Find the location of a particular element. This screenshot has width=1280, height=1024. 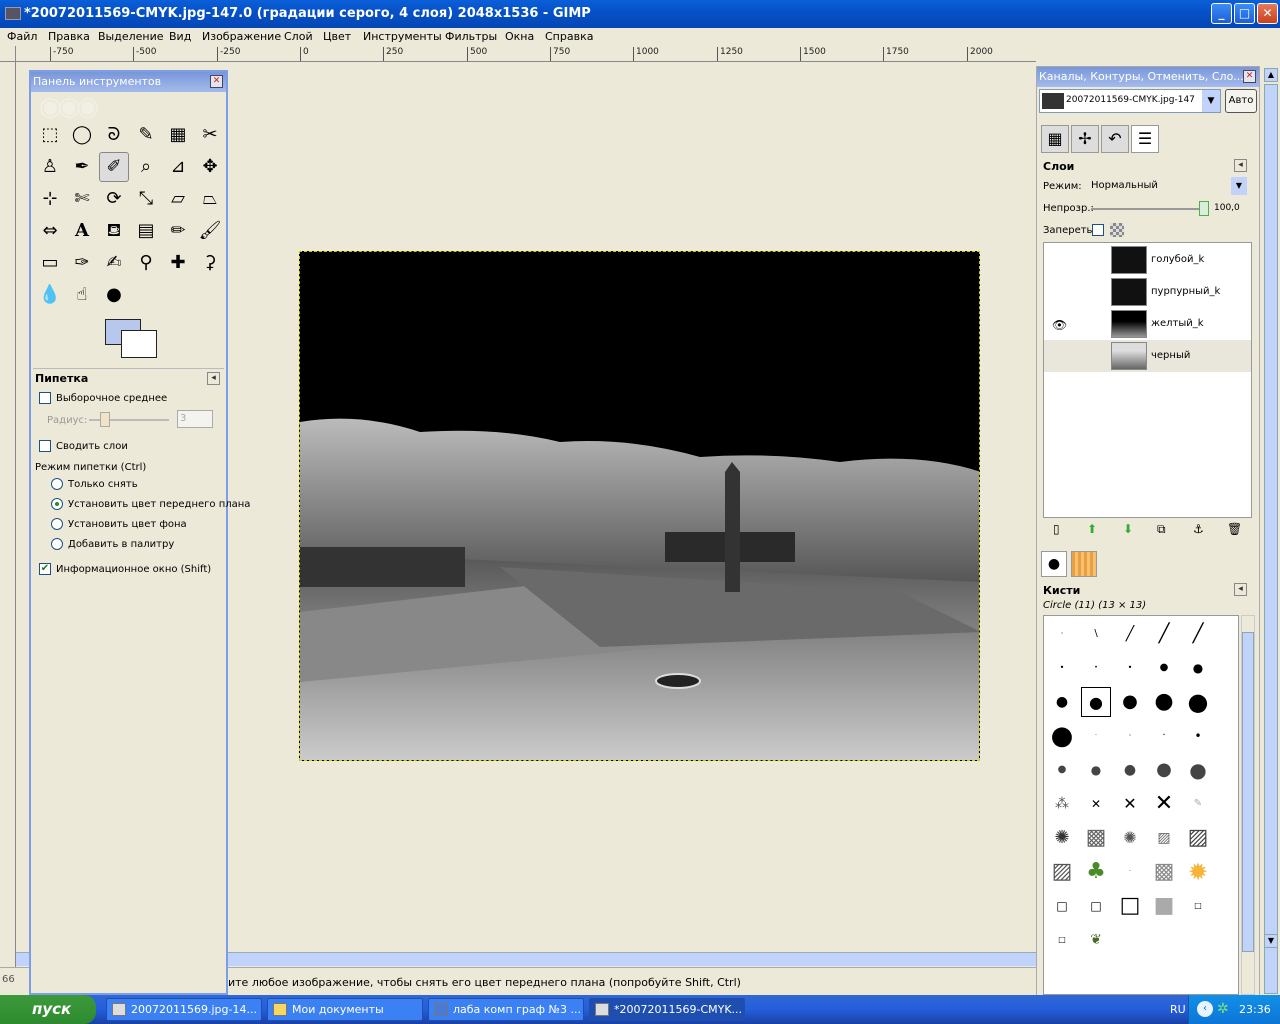

mode-add-palette-radio is located at coordinates (57, 544).